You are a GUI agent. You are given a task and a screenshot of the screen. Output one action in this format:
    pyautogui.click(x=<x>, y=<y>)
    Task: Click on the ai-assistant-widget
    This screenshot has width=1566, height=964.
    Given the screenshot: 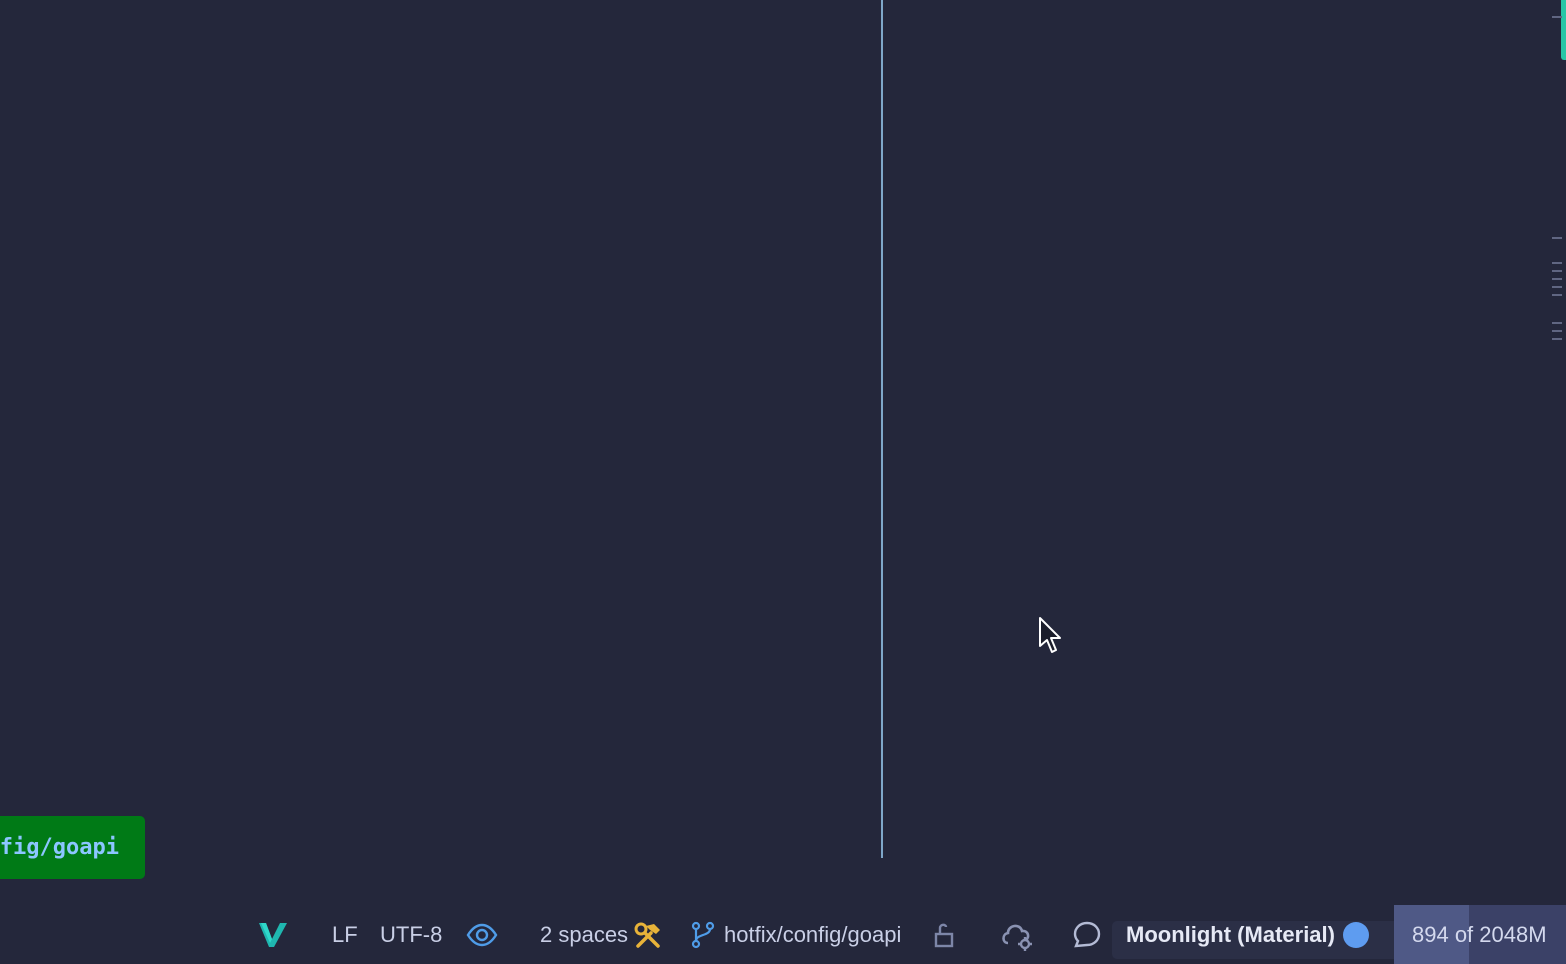 What is the action you would take?
    pyautogui.click(x=1087, y=934)
    